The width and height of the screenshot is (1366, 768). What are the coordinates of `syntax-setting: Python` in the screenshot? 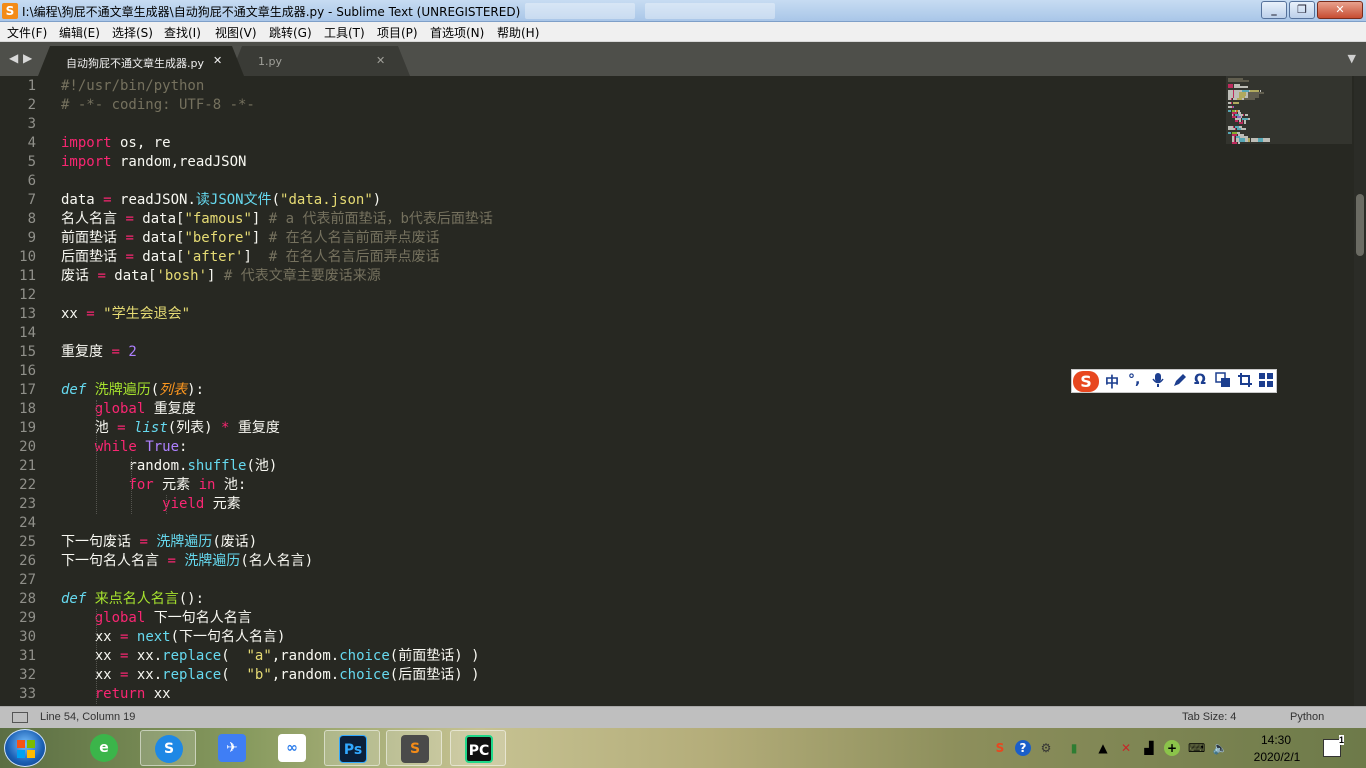 It's located at (1307, 717).